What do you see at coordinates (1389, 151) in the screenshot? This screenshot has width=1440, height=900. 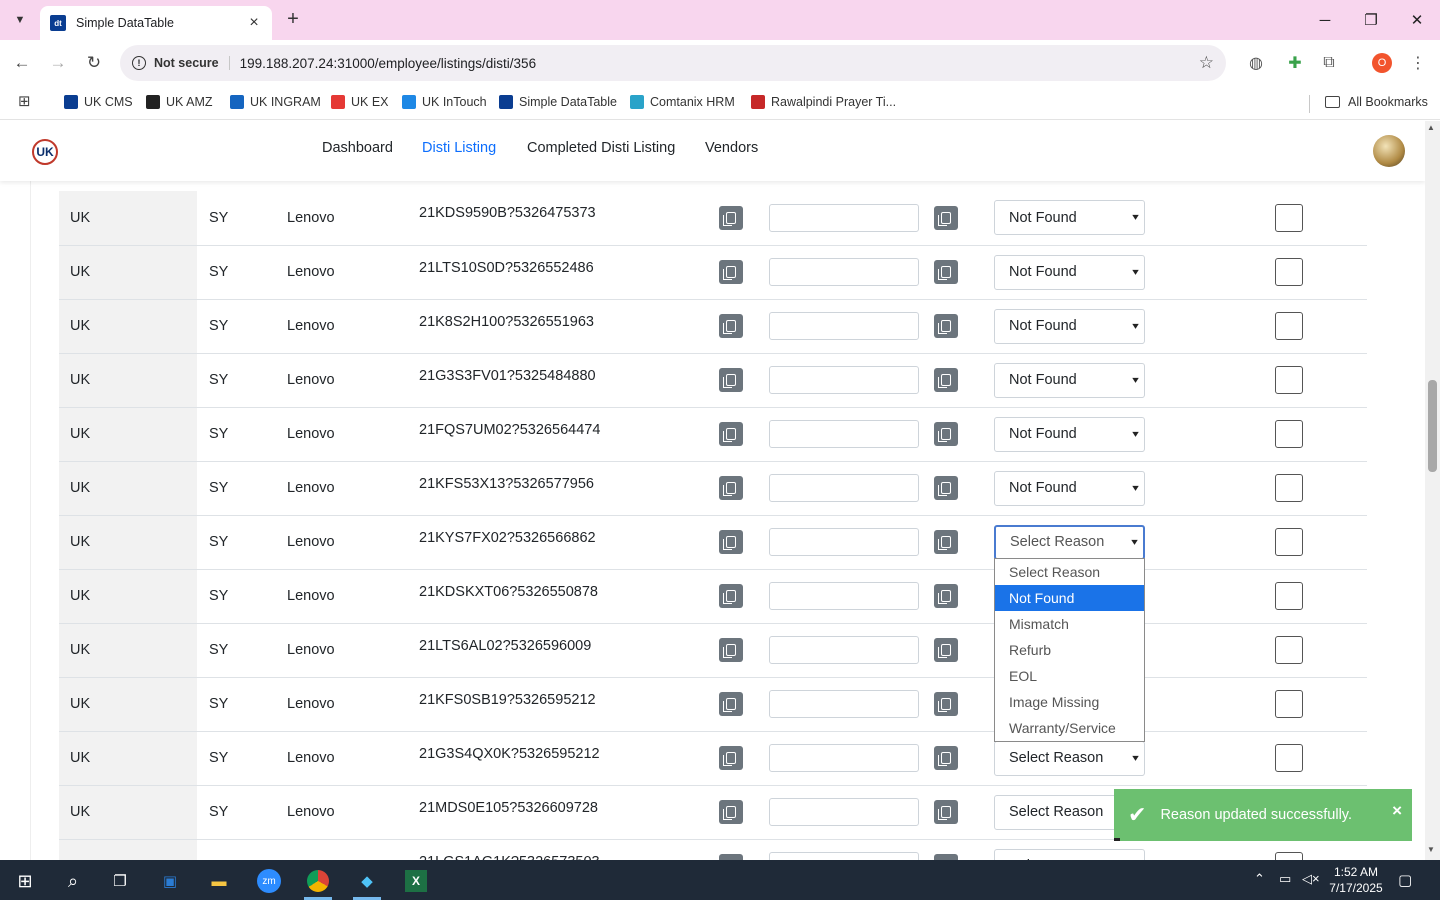 I see `user-avatar` at bounding box center [1389, 151].